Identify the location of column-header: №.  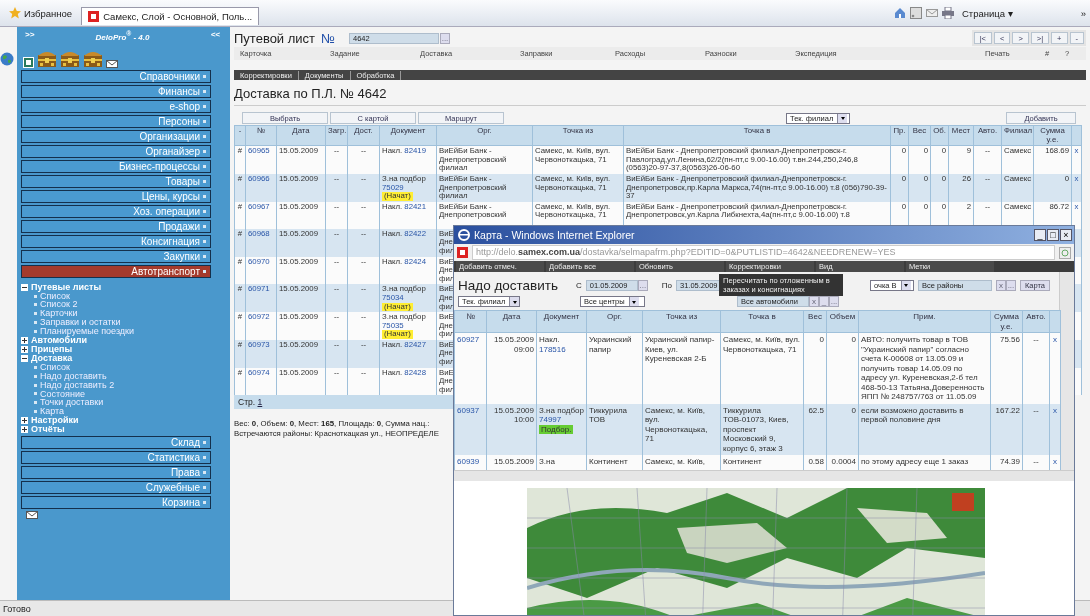
(470, 316).